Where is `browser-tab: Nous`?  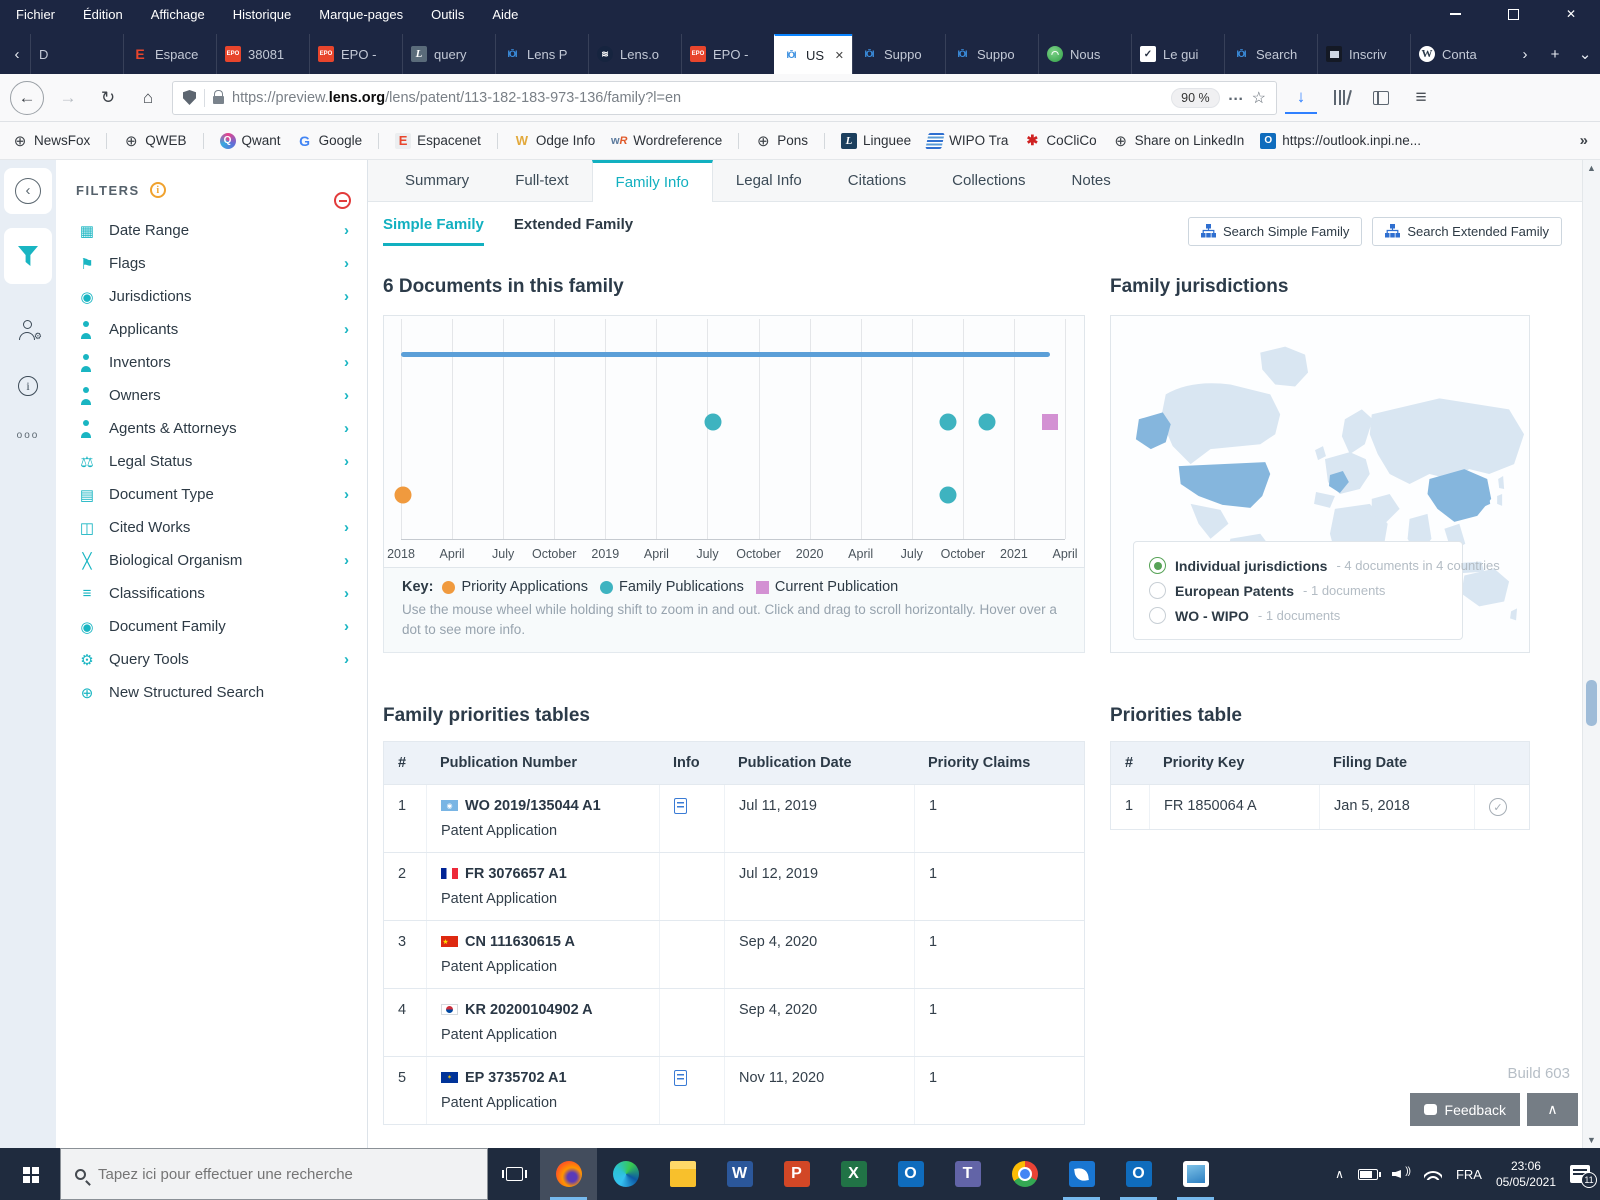 browser-tab: Nous is located at coordinates (1084, 54).